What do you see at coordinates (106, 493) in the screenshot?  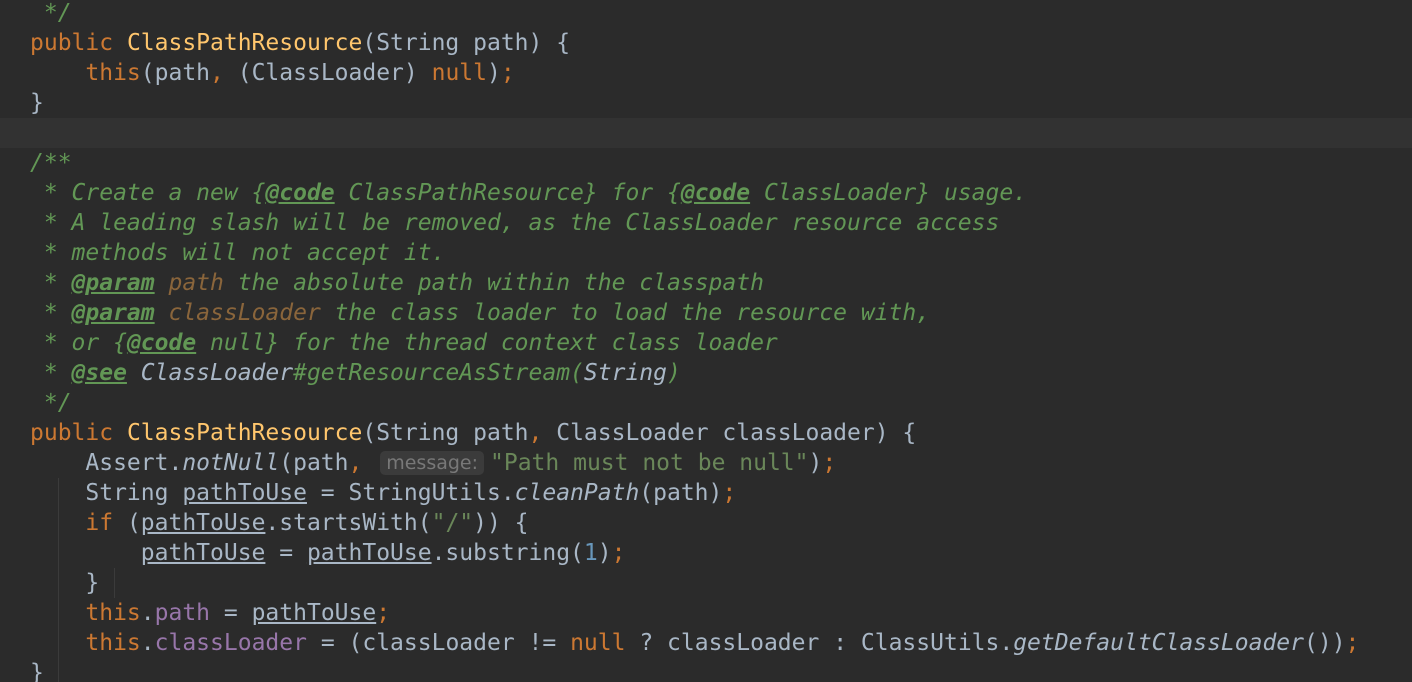 I see `code-token: String` at bounding box center [106, 493].